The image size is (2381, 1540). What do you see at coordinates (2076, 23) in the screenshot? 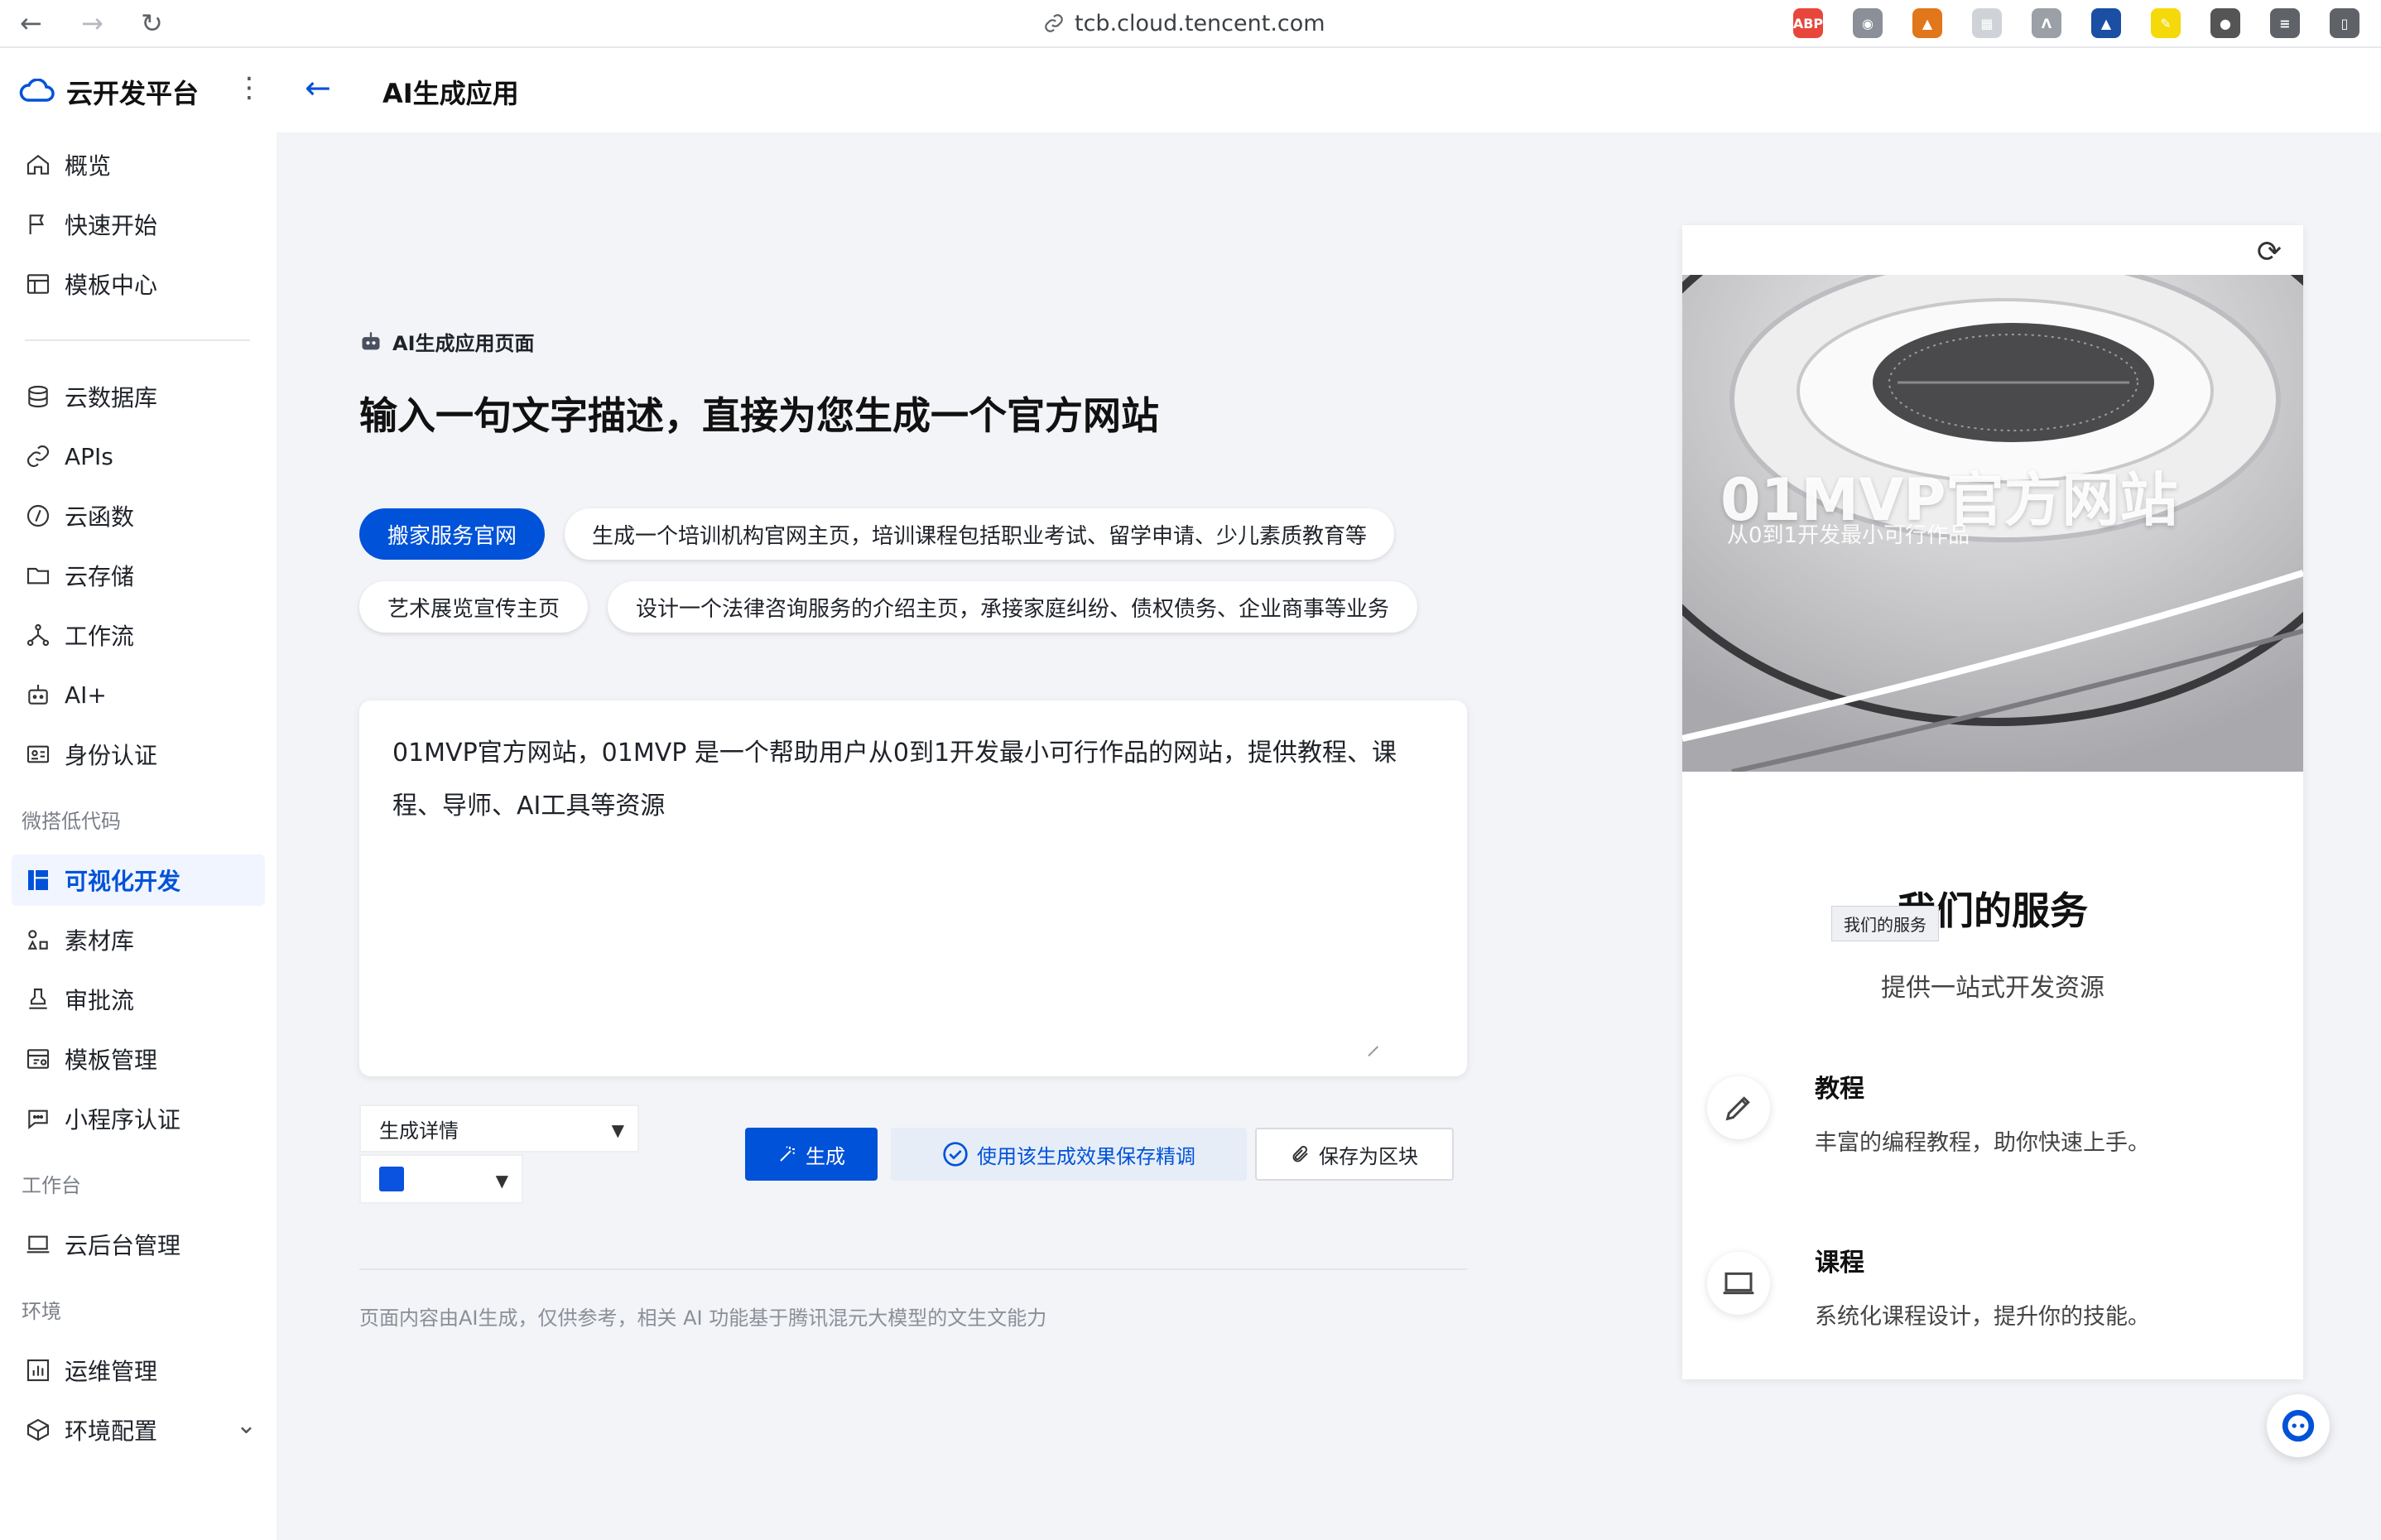
I see `extensions-row: ABP ◉ ▲ ▦ Λ ▲ ✎ ● ≡ ▯` at bounding box center [2076, 23].